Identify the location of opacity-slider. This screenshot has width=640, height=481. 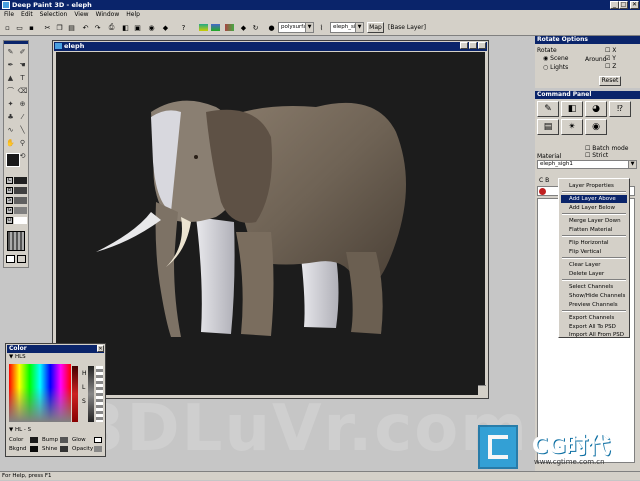
(99, 394).